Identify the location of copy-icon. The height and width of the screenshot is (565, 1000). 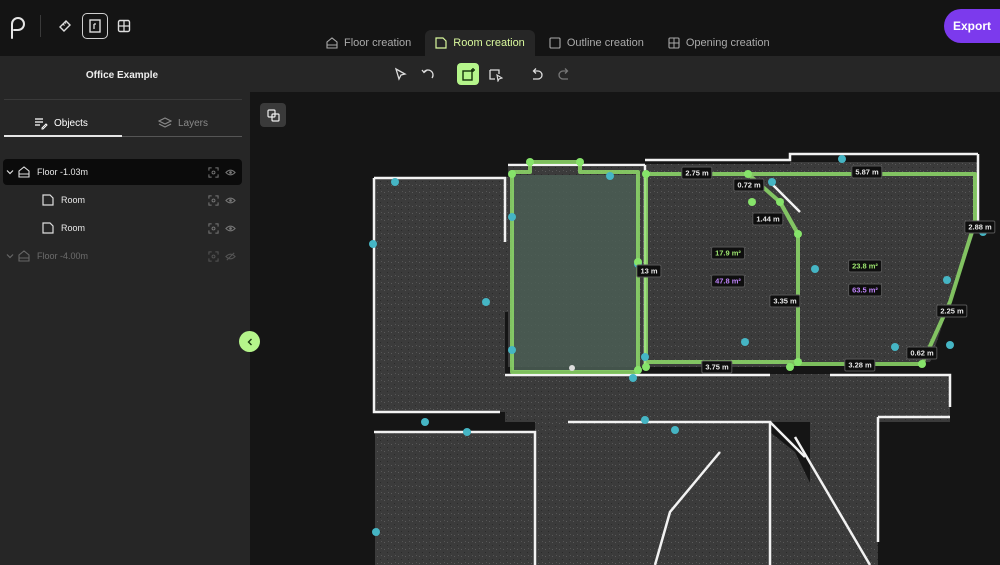
(273, 115).